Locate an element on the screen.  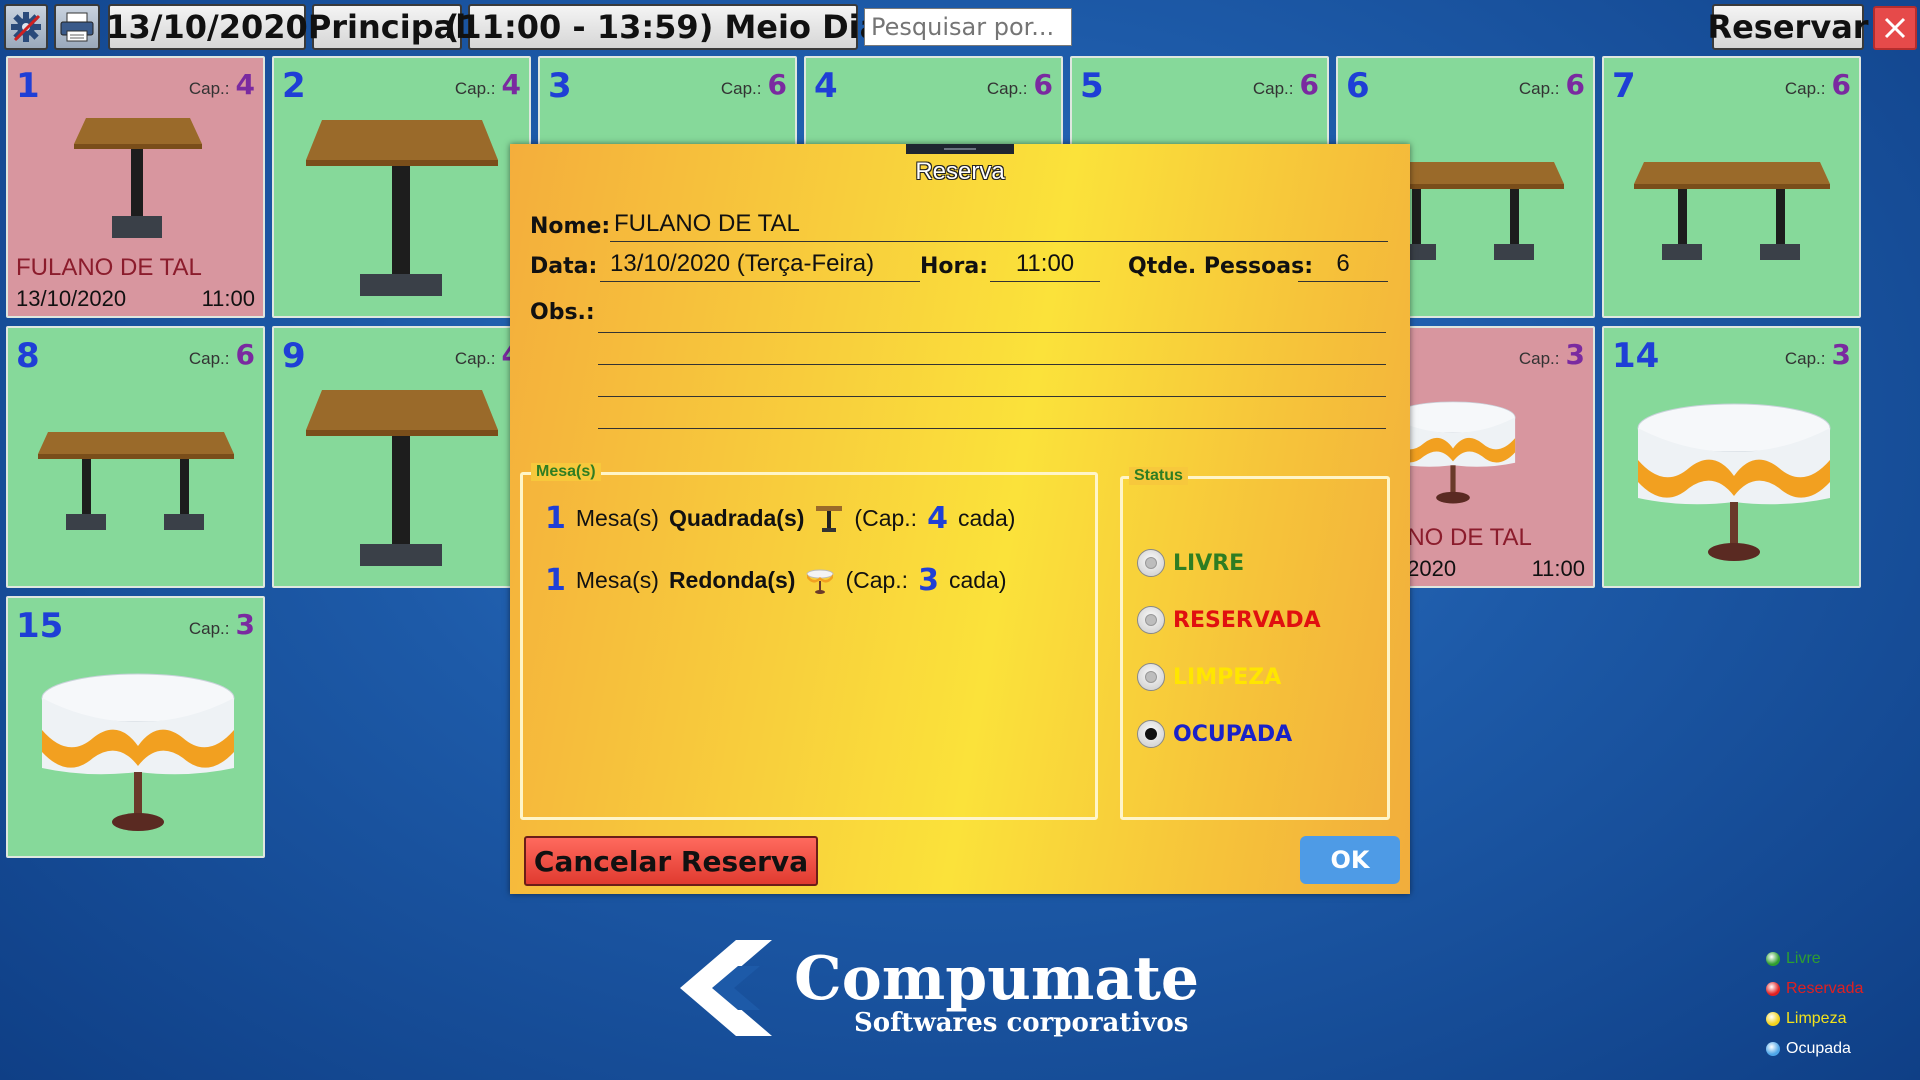
name-field: FULANO DE TAL is located at coordinates (999, 224).